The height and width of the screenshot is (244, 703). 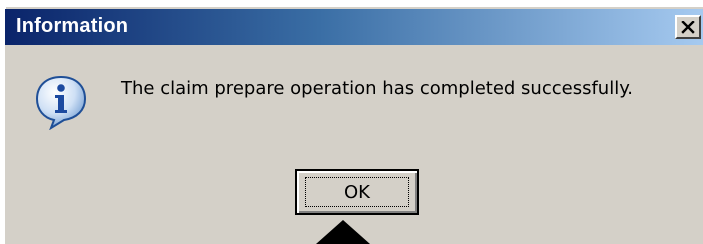 I want to click on title-bar: Information, so click(x=354, y=27).